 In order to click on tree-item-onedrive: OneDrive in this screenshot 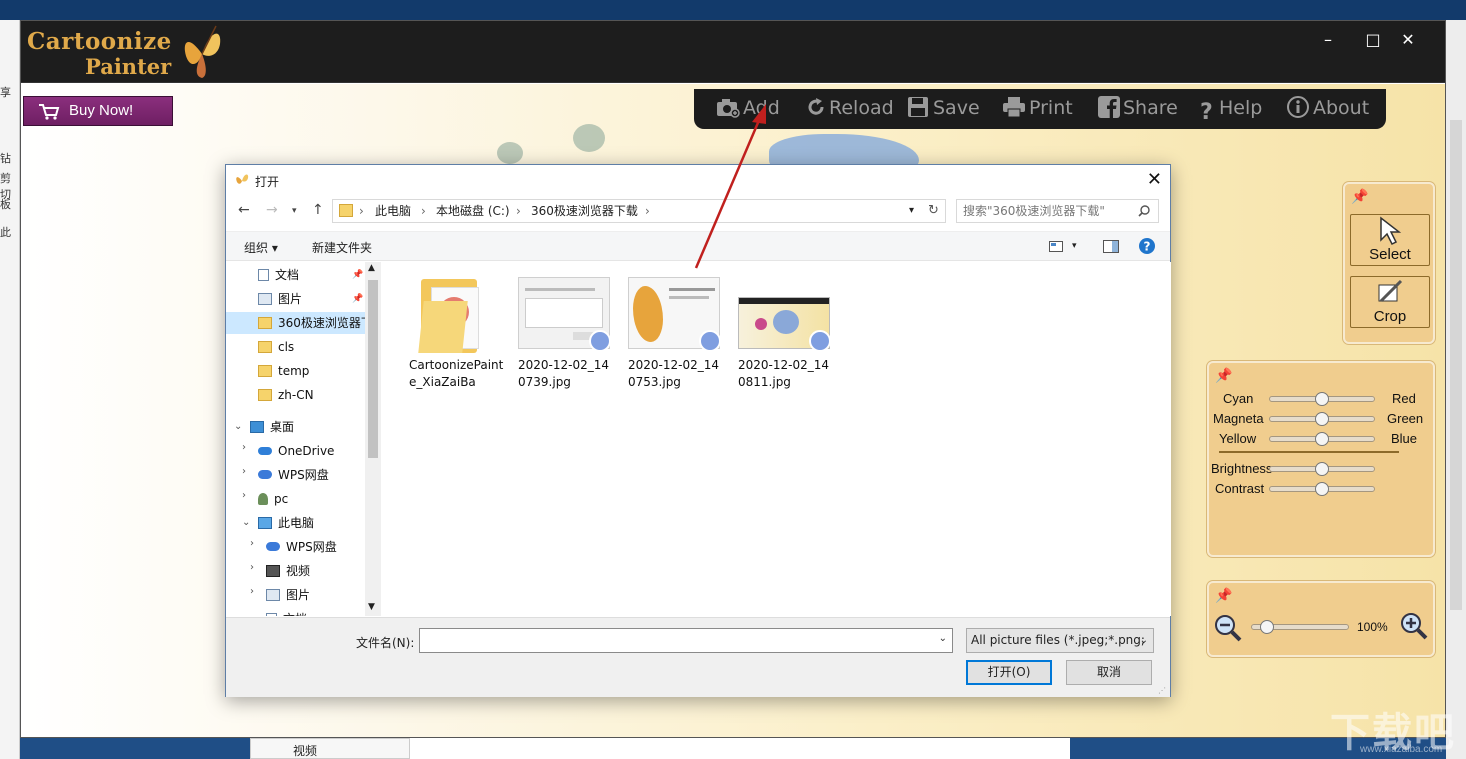, I will do `click(296, 451)`.